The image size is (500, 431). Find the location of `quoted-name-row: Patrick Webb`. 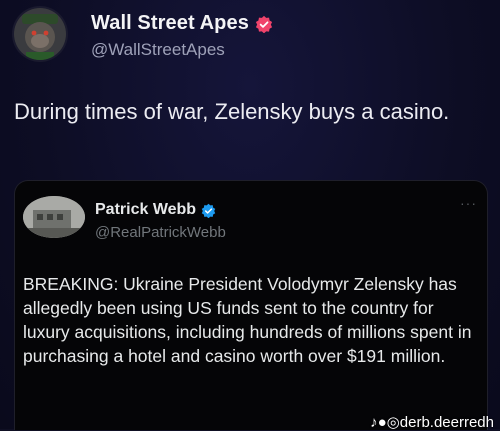

quoted-name-row: Patrick Webb is located at coordinates (155, 210).